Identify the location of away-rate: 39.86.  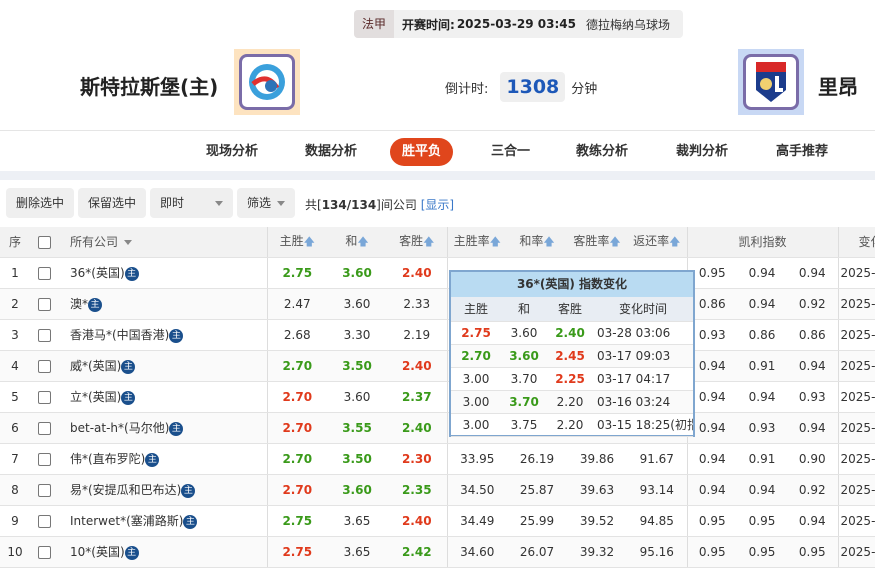
(597, 459).